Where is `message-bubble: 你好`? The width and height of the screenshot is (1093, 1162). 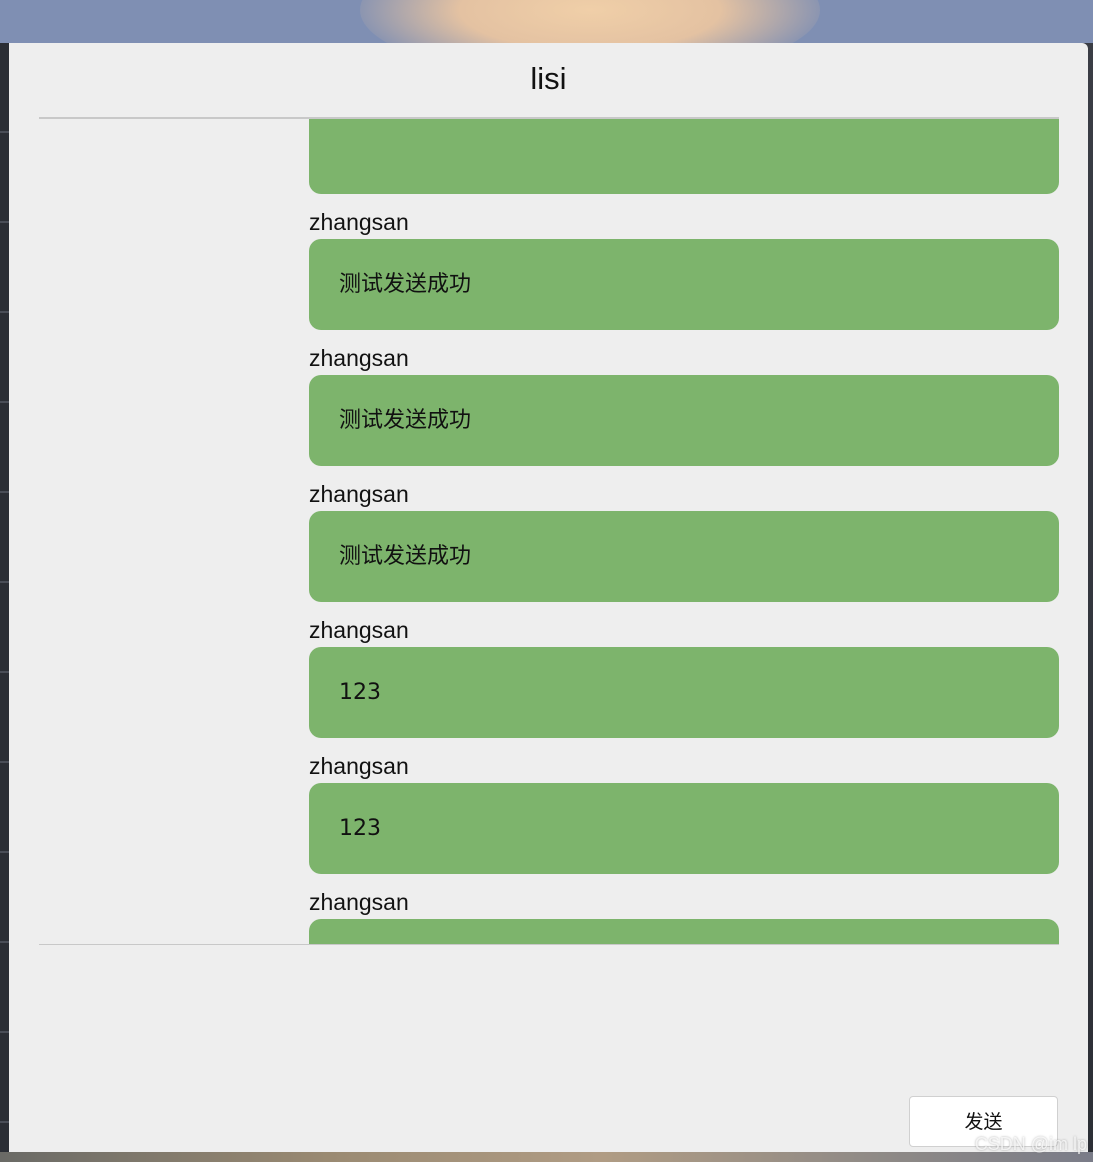
message-bubble: 你好 is located at coordinates (684, 931).